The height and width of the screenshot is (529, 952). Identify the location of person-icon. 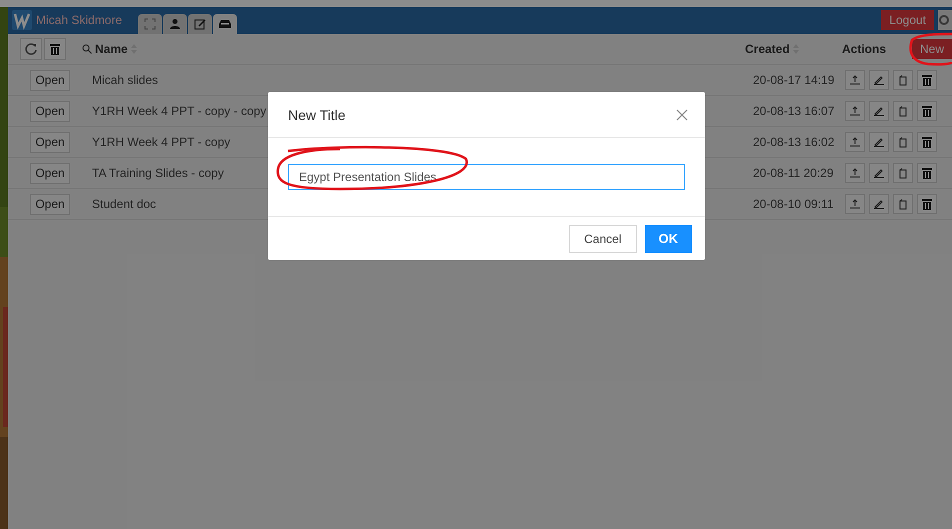
(175, 24).